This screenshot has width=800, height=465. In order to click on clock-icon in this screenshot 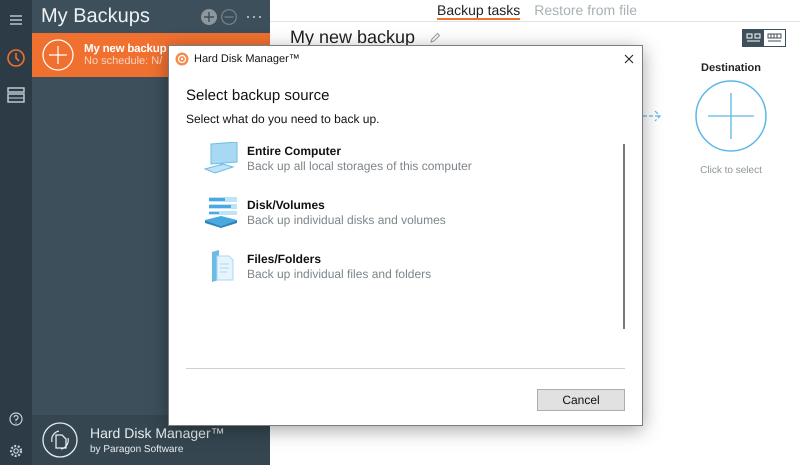, I will do `click(16, 58)`.